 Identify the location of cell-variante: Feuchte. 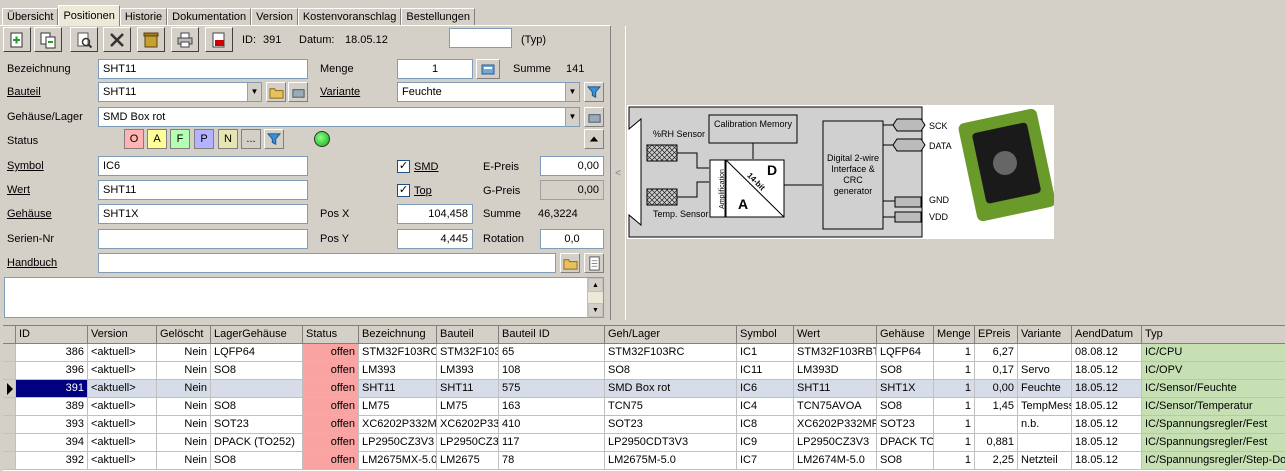
(1045, 389).